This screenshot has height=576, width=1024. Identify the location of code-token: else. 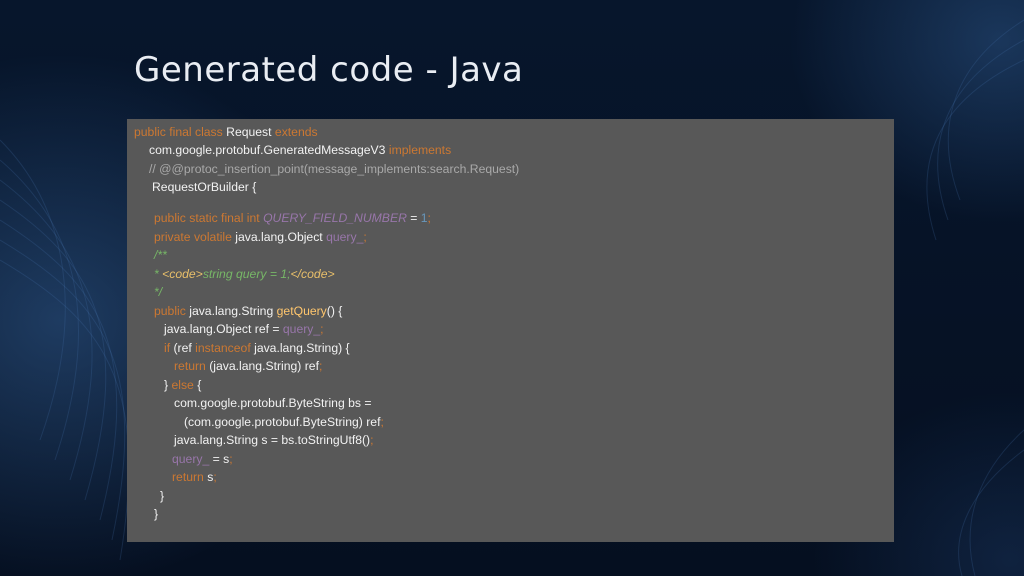
(182, 385).